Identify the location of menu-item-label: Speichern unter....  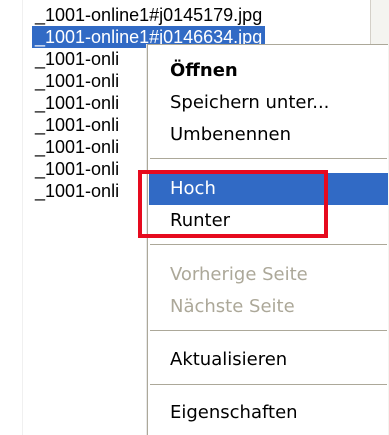
(250, 102).